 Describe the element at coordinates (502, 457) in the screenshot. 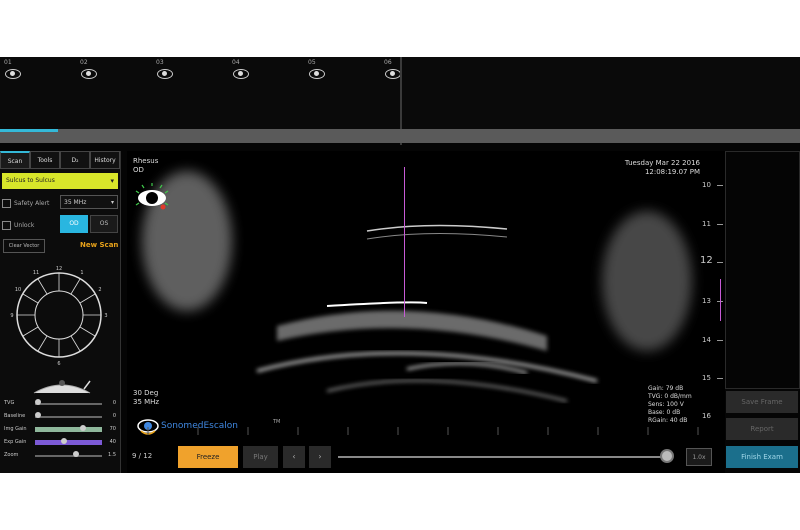

I see `timeline-track` at that location.